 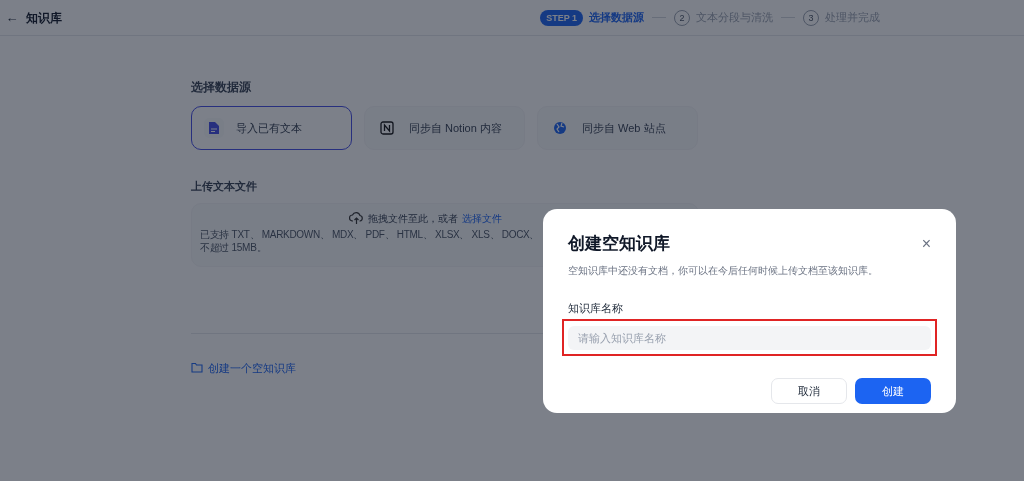 What do you see at coordinates (233, 247) in the screenshot?
I see `supported-formats-text: 不超过 15MB。` at bounding box center [233, 247].